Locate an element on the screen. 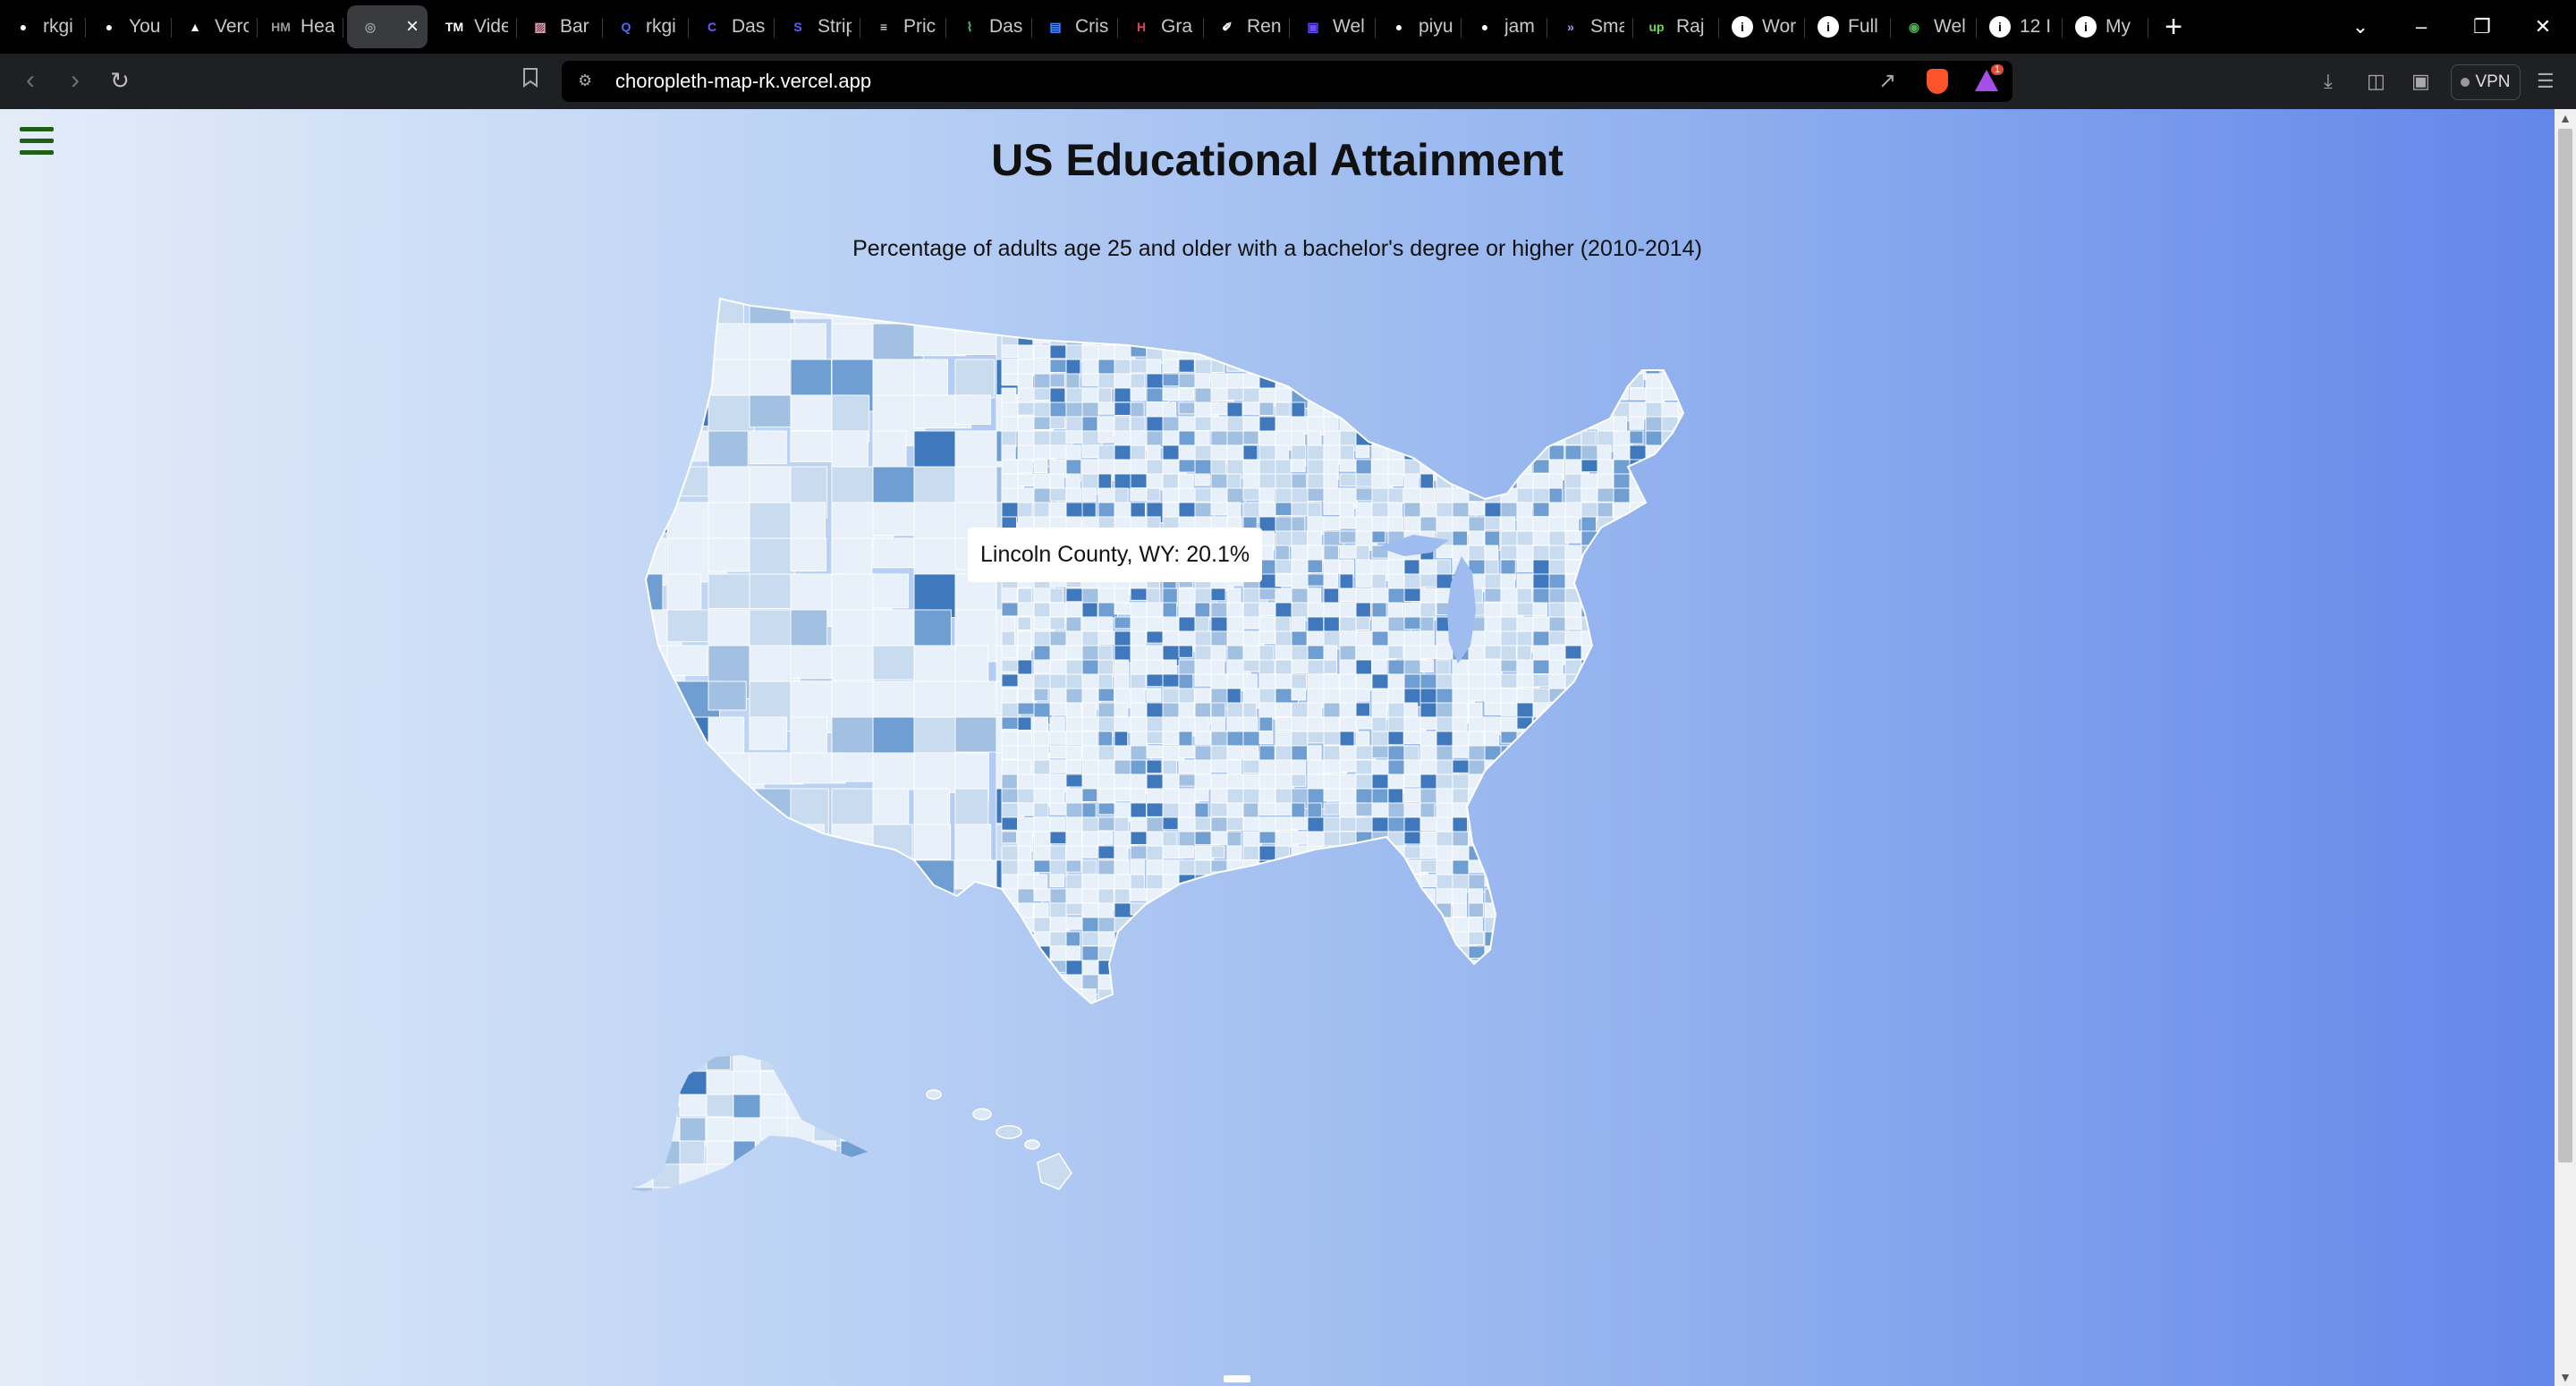 The image size is (2576, 1386). browser-tab: i My is located at coordinates (2105, 26).